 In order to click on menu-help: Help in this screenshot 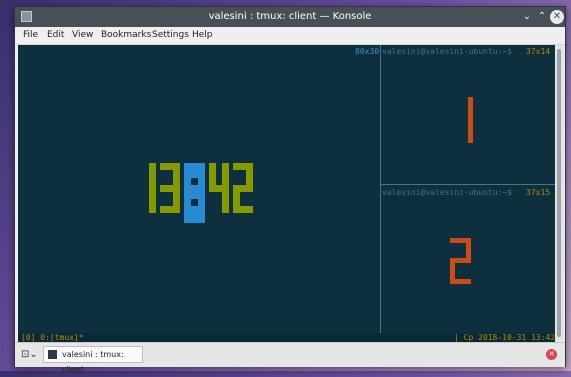, I will do `click(202, 35)`.